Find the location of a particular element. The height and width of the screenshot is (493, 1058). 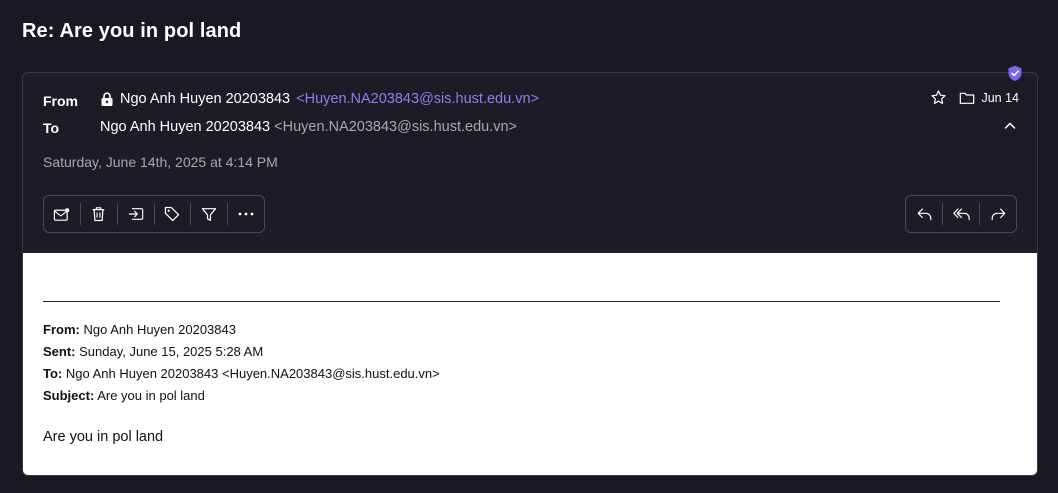

reply-all-icon is located at coordinates (961, 214).